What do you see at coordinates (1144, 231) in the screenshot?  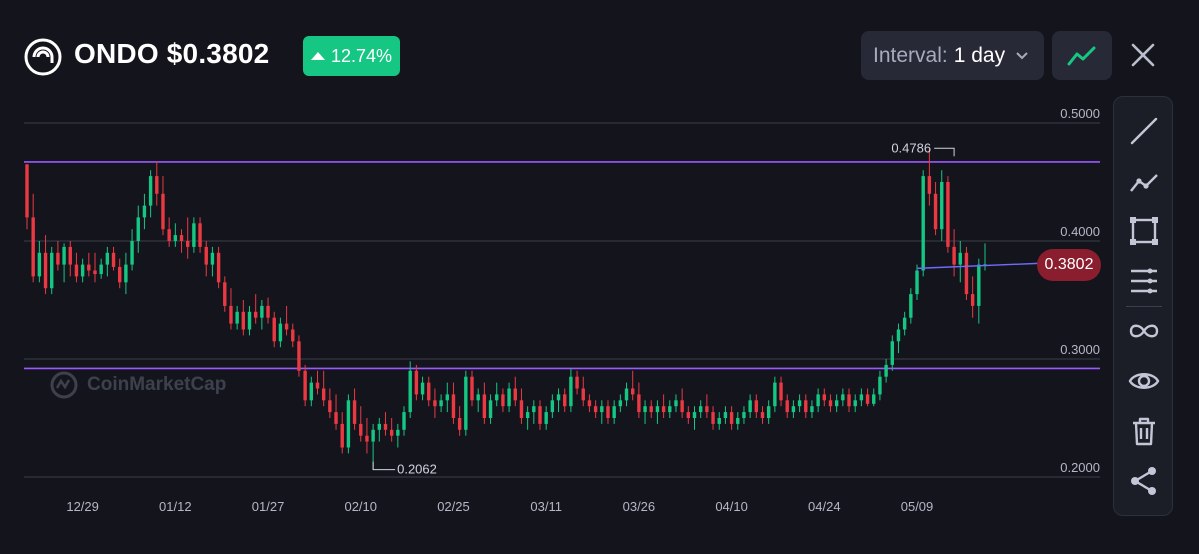 I see `rectangle-icon` at bounding box center [1144, 231].